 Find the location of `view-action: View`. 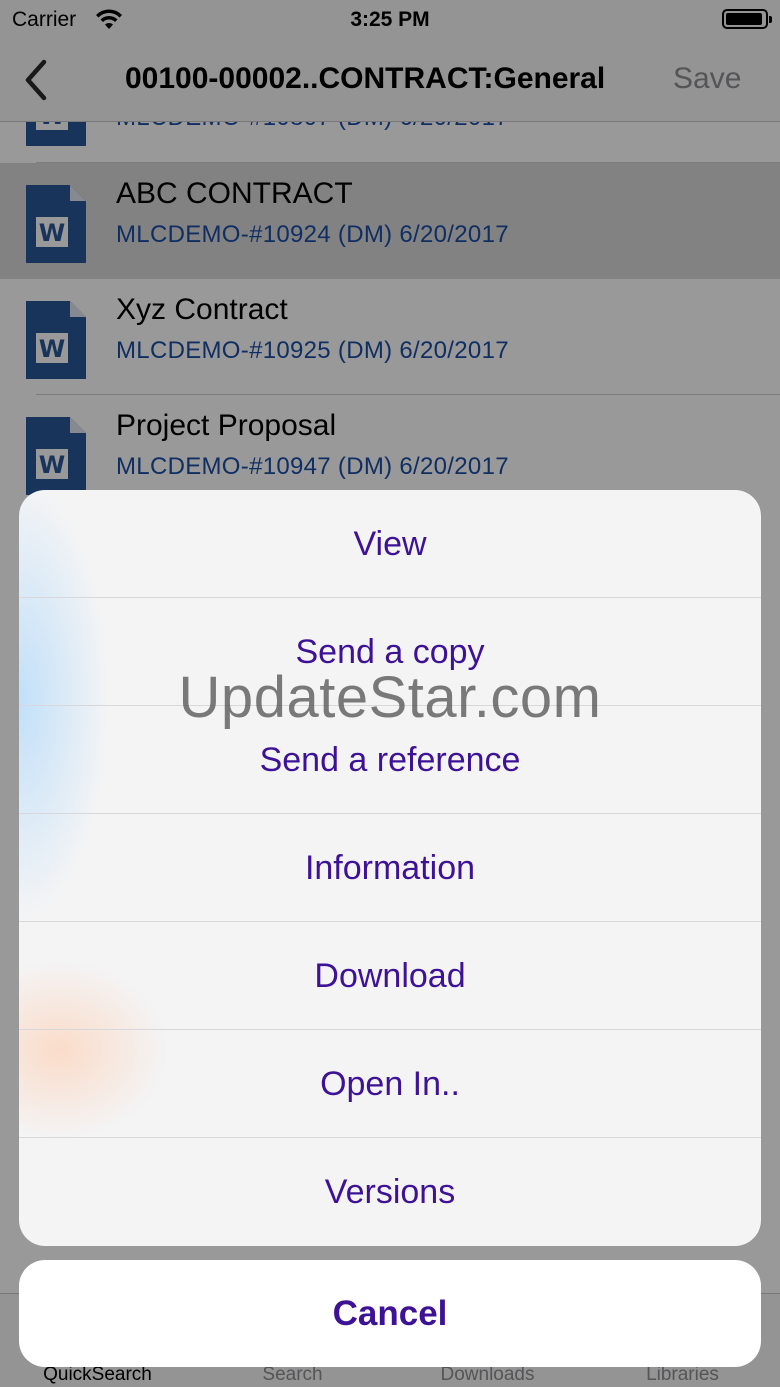

view-action: View is located at coordinates (390, 544).